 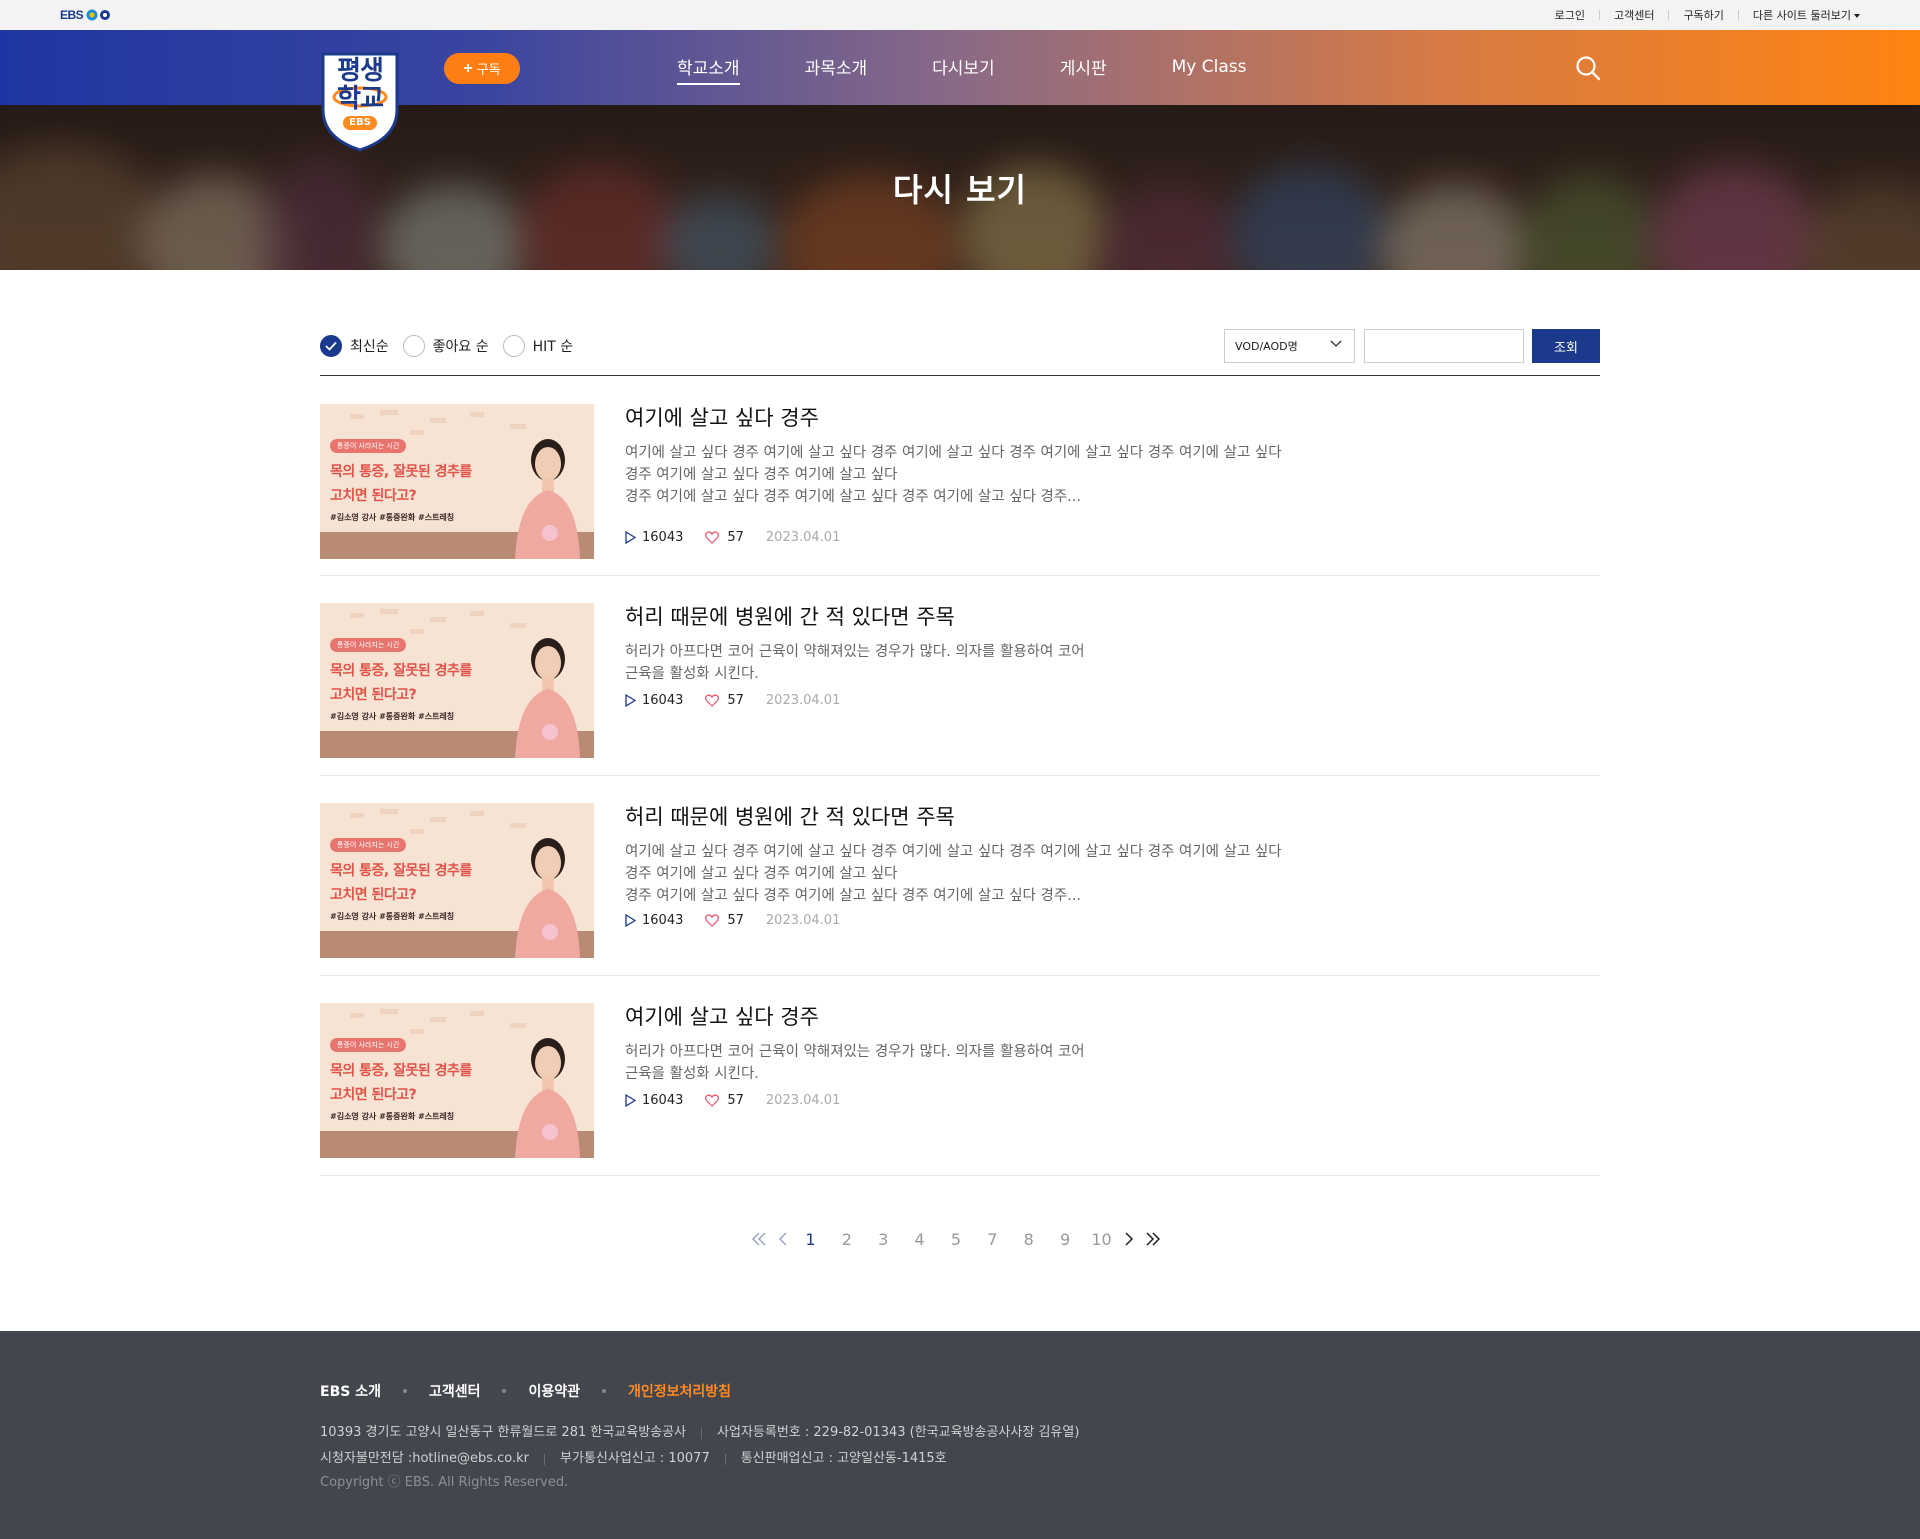 What do you see at coordinates (525, 1391) in the screenshot?
I see `footer-links: EBS 소개 고객센터 이용약관 개인정보처리방침` at bounding box center [525, 1391].